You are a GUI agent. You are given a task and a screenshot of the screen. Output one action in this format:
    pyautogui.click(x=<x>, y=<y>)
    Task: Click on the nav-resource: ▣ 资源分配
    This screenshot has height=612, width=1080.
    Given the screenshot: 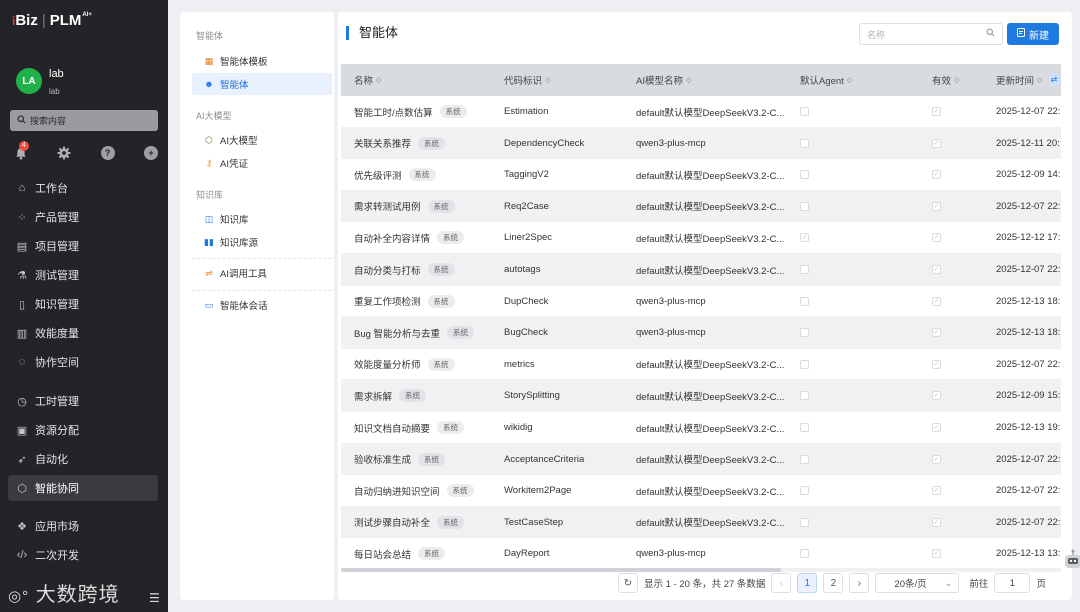 What is the action you would take?
    pyautogui.click(x=83, y=430)
    